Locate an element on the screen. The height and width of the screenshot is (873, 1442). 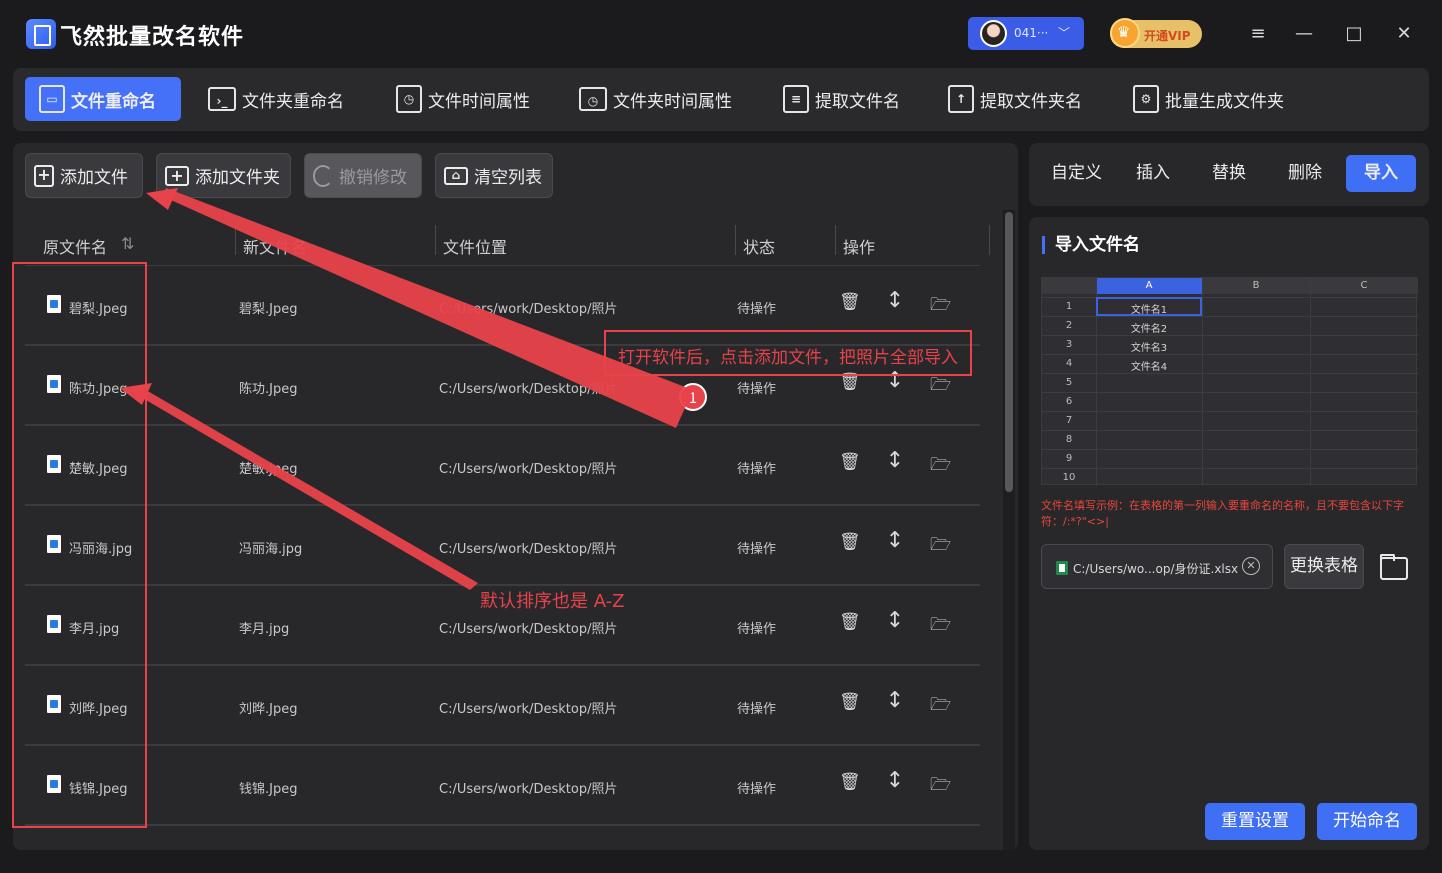
col-actions: 操作 is located at coordinates (859, 247).